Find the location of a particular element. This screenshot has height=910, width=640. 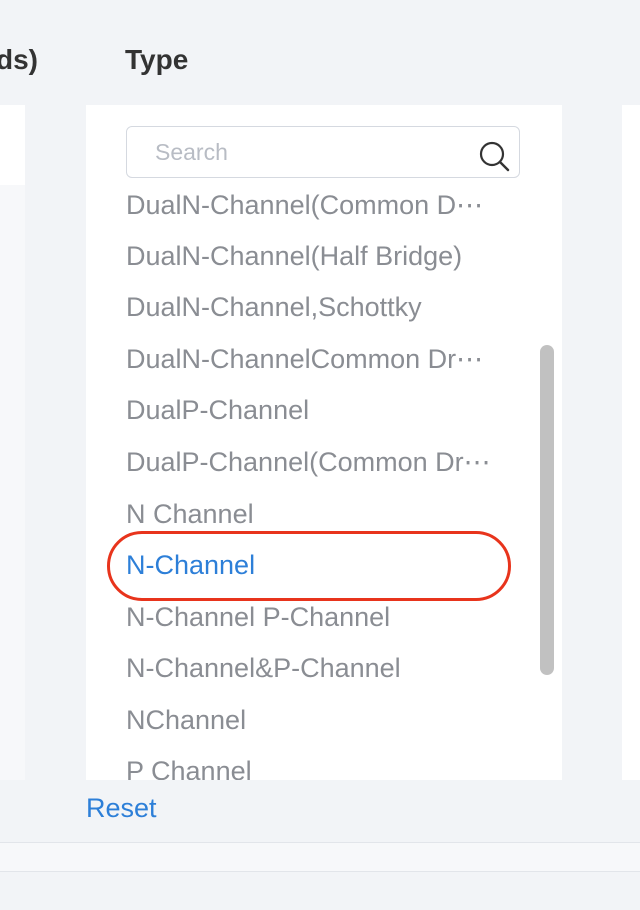

type-option: N Channel is located at coordinates (328, 514).